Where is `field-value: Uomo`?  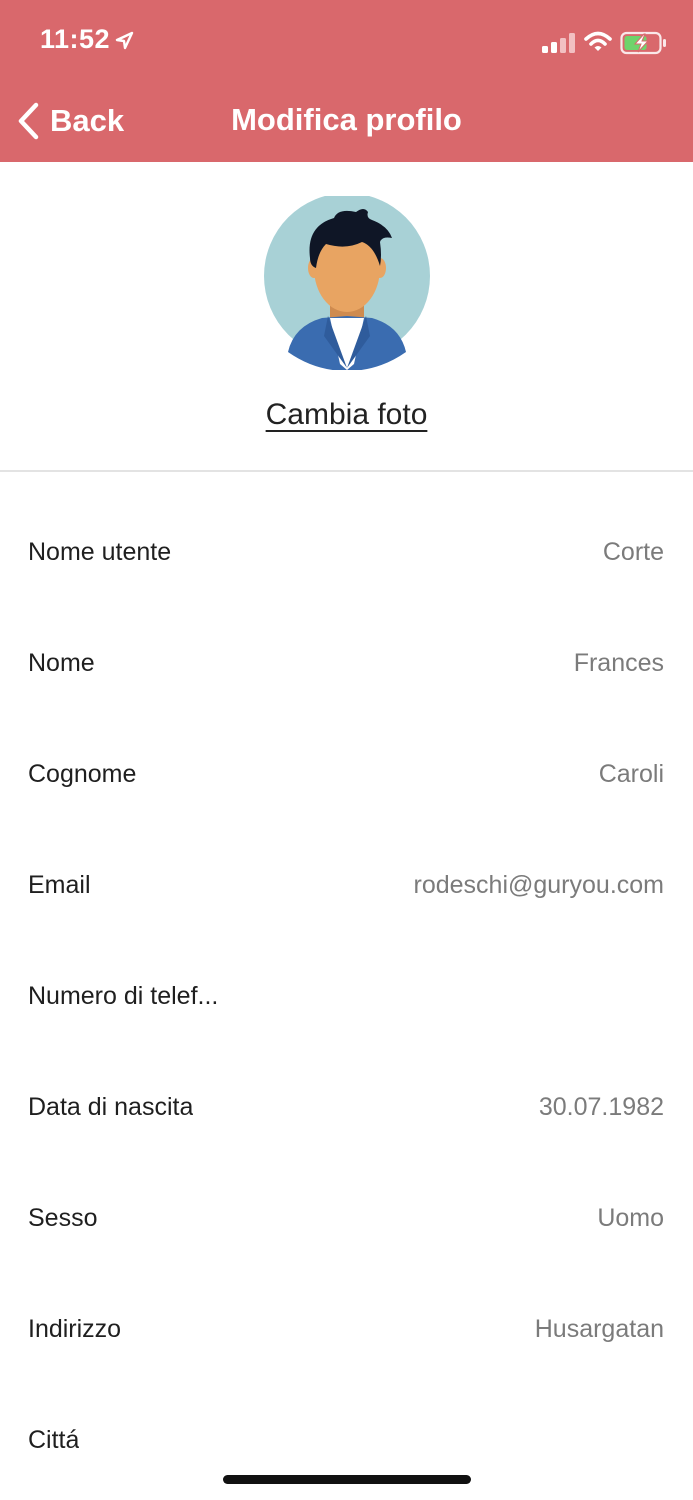
field-value: Uomo is located at coordinates (630, 1218).